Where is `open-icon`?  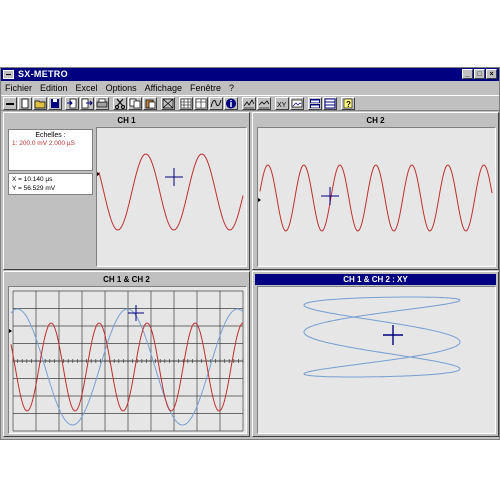
open-icon is located at coordinates (40, 103).